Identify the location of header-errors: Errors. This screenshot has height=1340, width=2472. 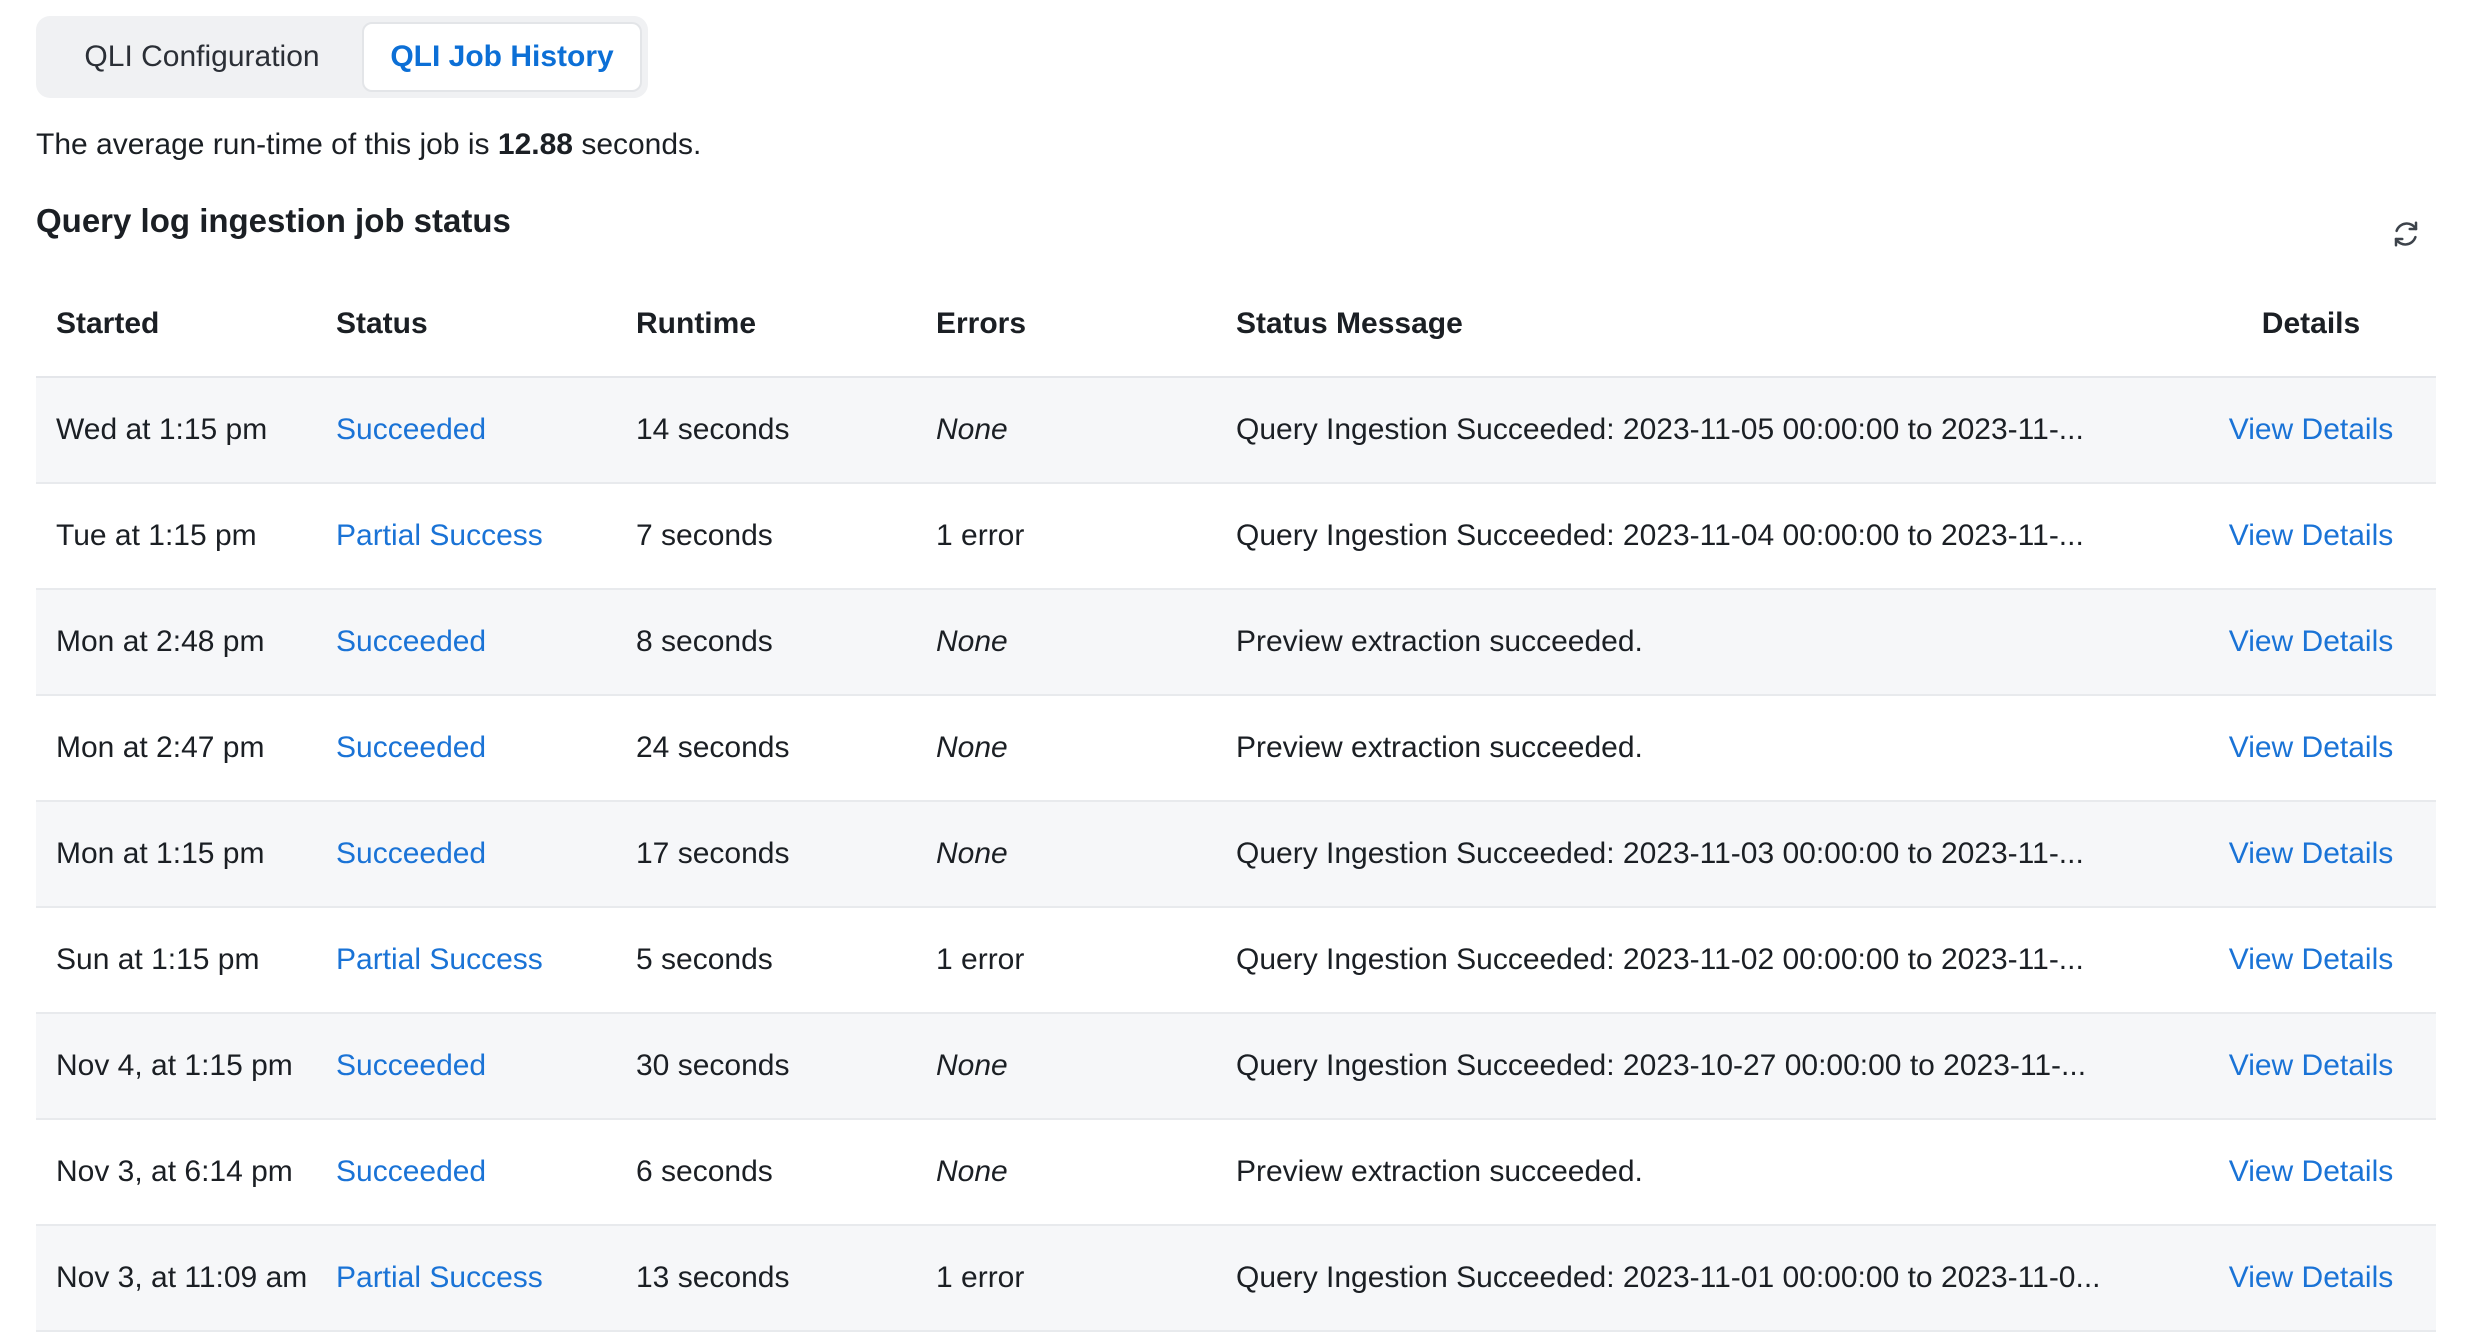
(981, 323).